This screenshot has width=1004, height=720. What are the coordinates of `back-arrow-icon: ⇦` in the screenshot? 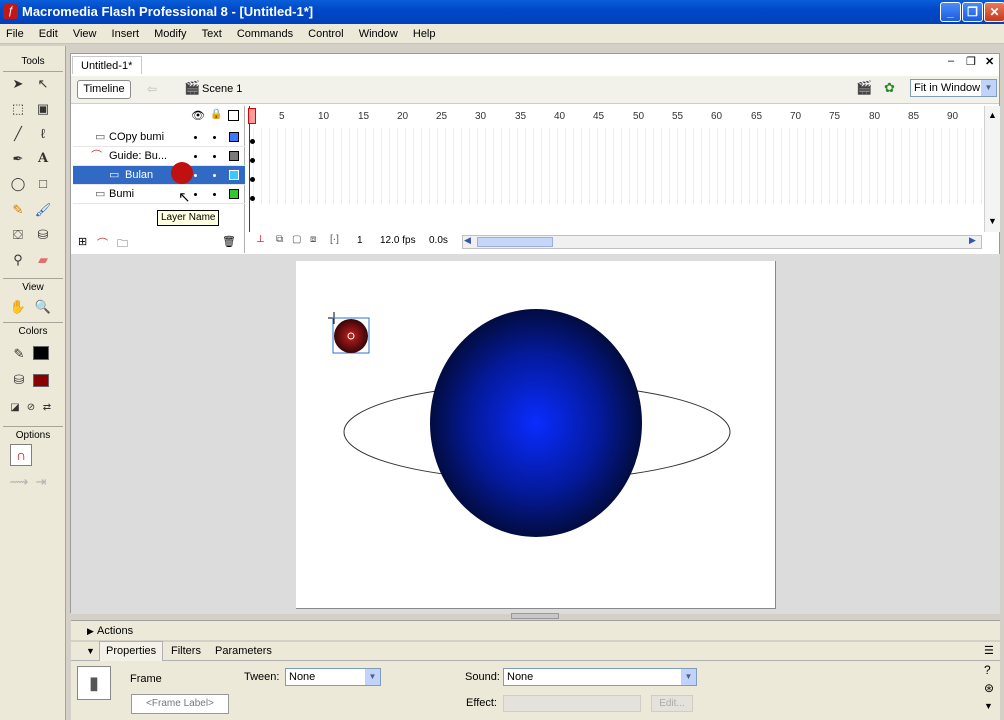 It's located at (152, 89).